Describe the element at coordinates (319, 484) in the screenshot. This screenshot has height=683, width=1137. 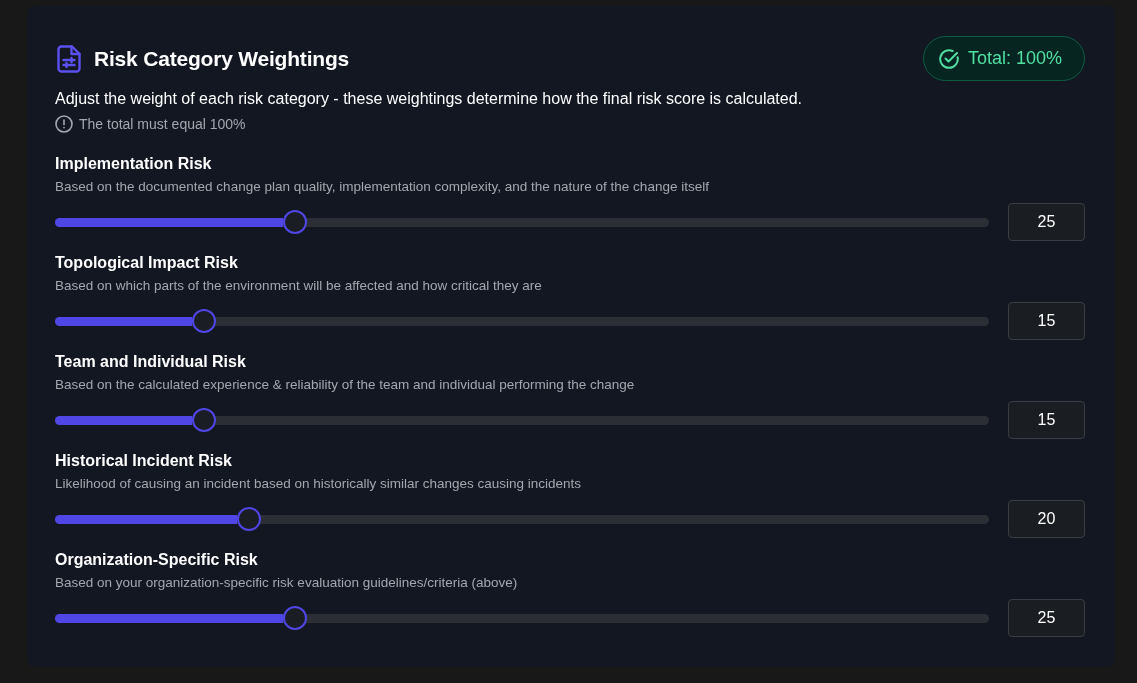
I see `category-description: Likelihood of causing an incident based on historically similar changes causing incidents` at that location.